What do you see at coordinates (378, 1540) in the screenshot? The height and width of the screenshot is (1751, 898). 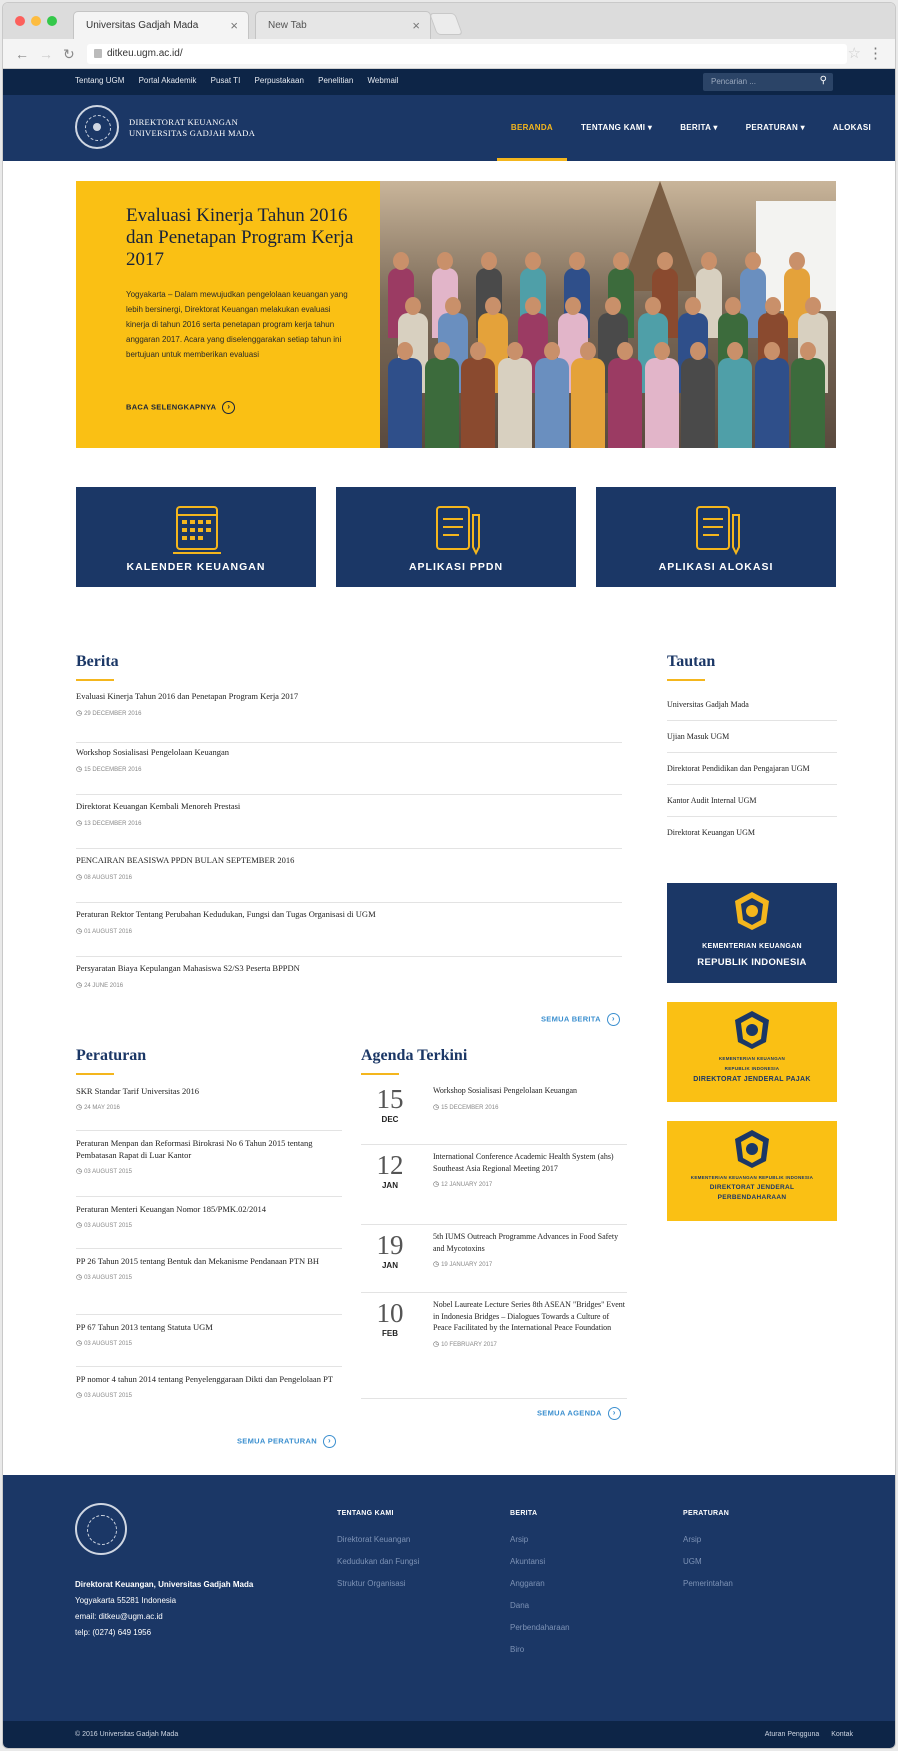 I see `footer-link: Direktorat Keuangan` at bounding box center [378, 1540].